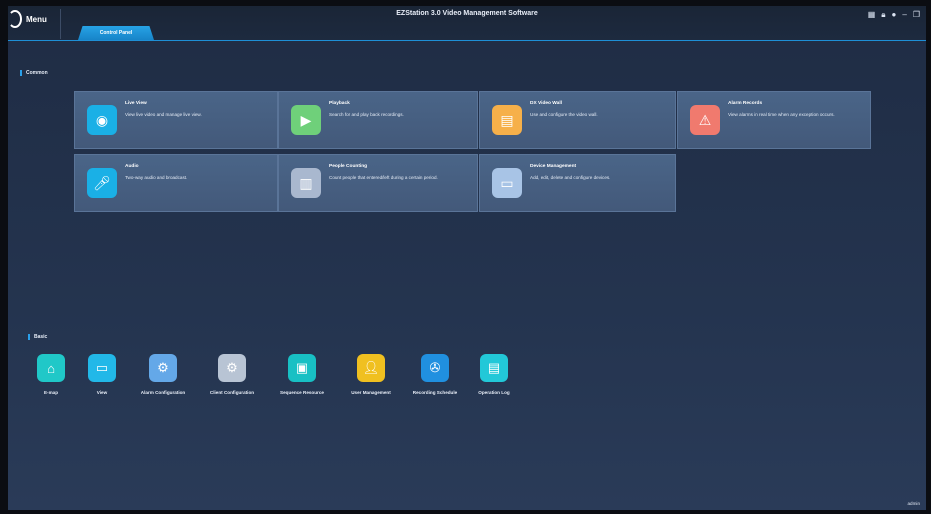  Describe the element at coordinates (156, 177) in the screenshot. I see `card-desc: Two-way audio and broadcast.` at that location.